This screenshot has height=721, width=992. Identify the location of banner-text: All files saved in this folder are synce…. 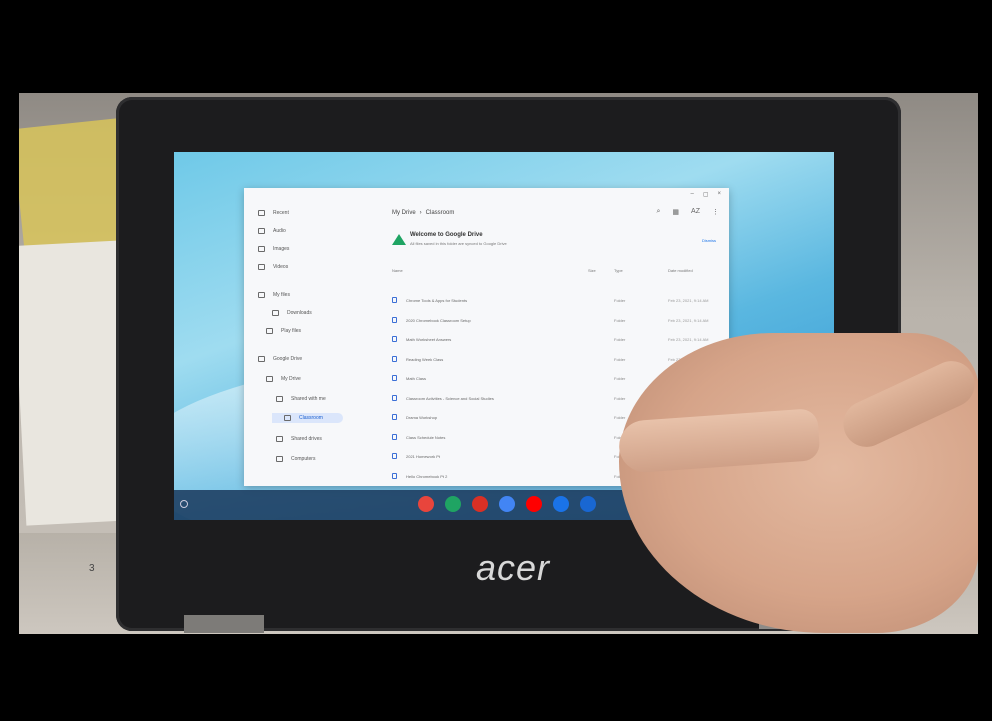
(458, 243).